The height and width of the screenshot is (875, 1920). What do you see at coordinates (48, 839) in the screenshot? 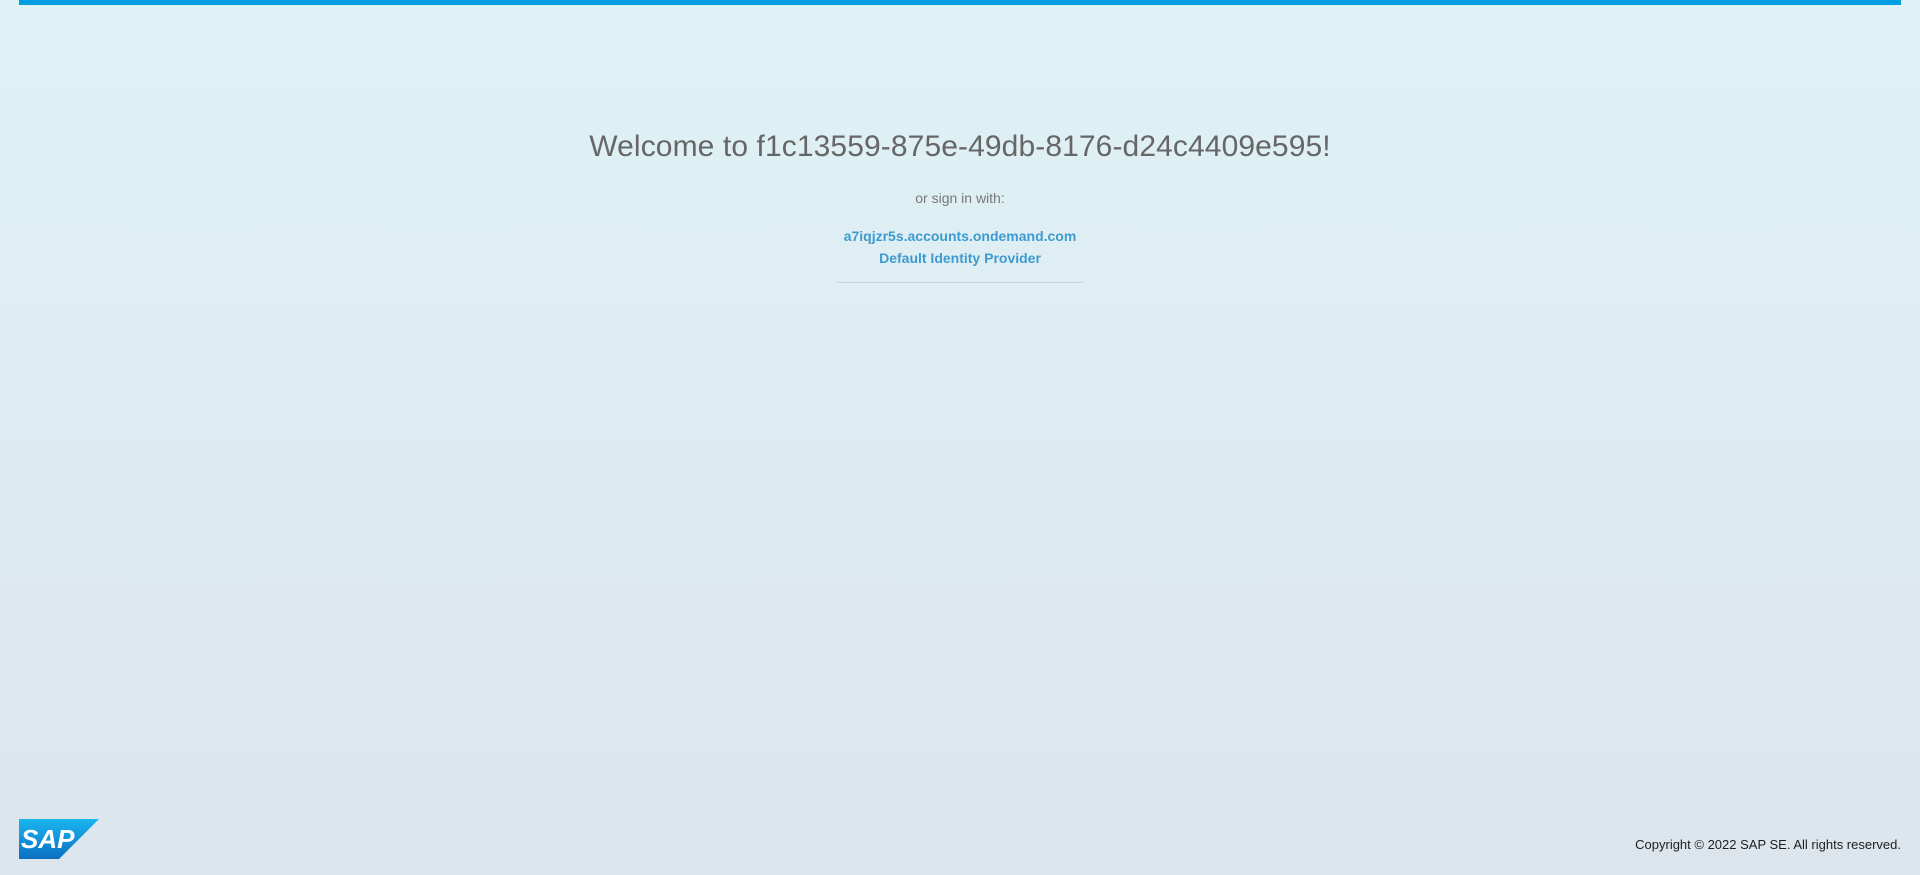
I see `sap-logo-text: SAP` at bounding box center [48, 839].